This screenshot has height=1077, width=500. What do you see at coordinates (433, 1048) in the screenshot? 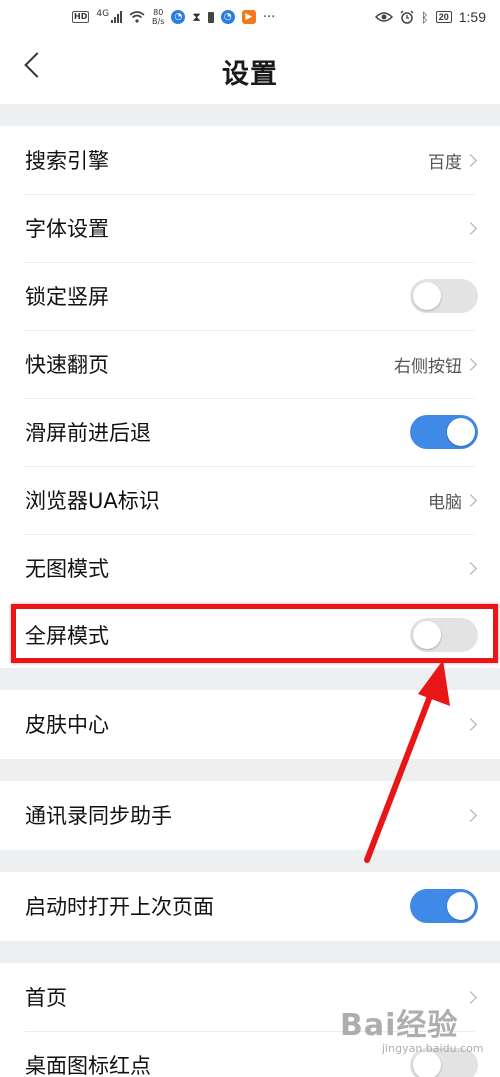
I see `watermark-sub: jingyan.baidu.com` at bounding box center [433, 1048].